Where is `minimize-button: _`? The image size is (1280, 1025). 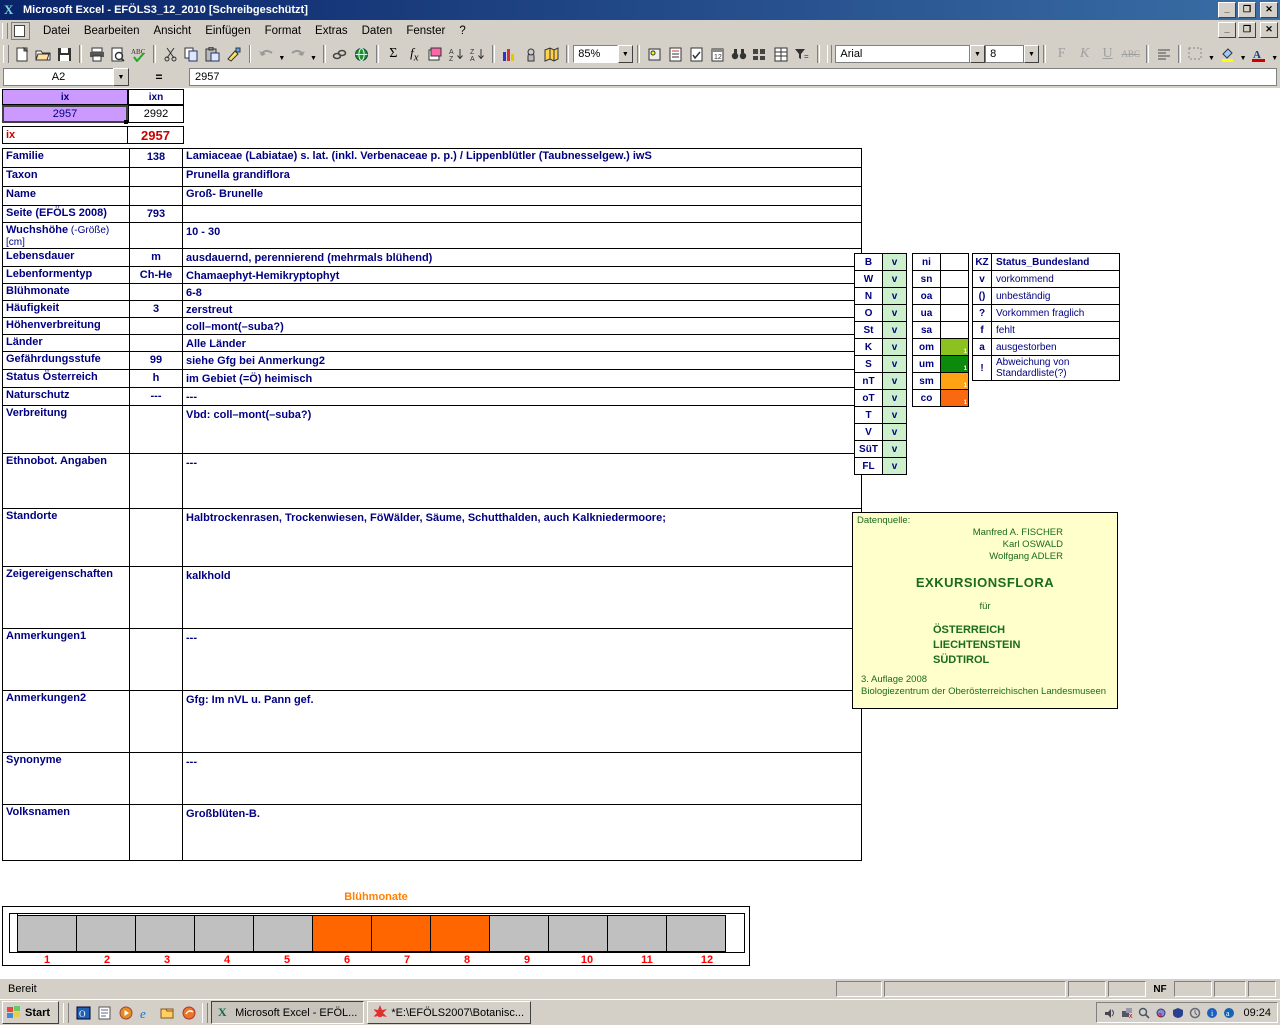 minimize-button: _ is located at coordinates (1227, 10).